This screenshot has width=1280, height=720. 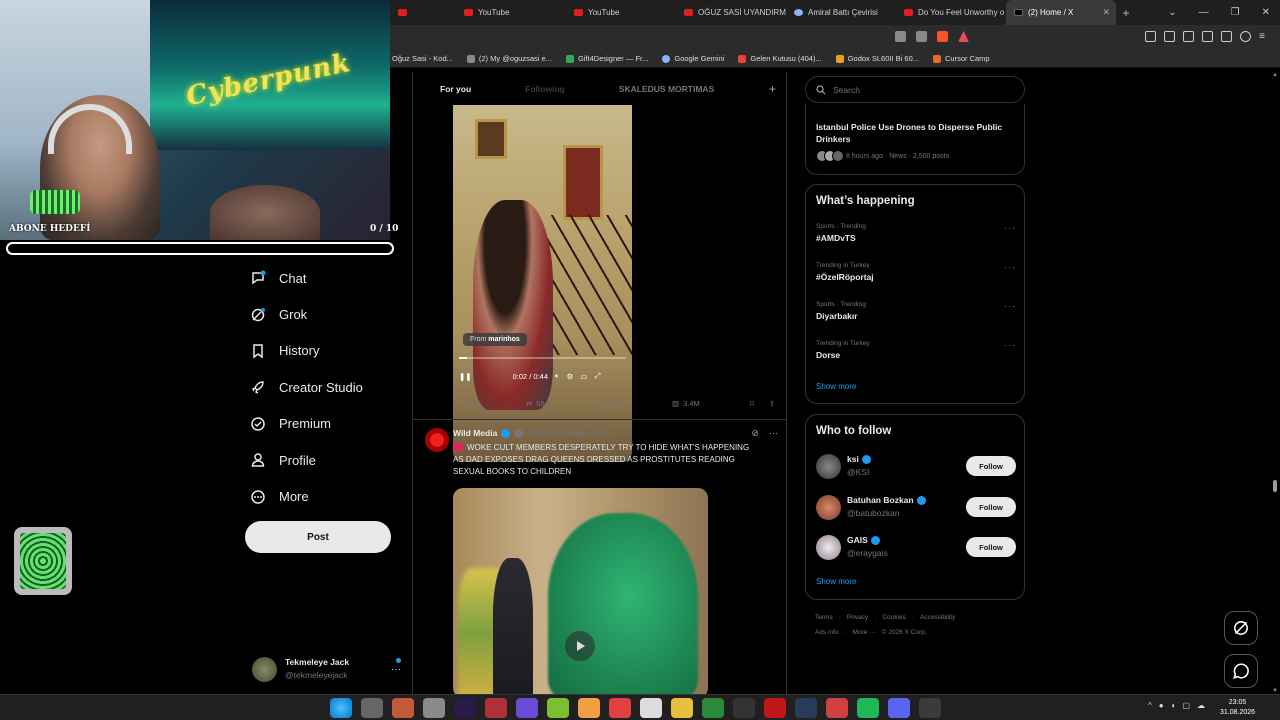 I want to click on trend-item: Trending in Turkey Dorse ···, so click(x=916, y=350).